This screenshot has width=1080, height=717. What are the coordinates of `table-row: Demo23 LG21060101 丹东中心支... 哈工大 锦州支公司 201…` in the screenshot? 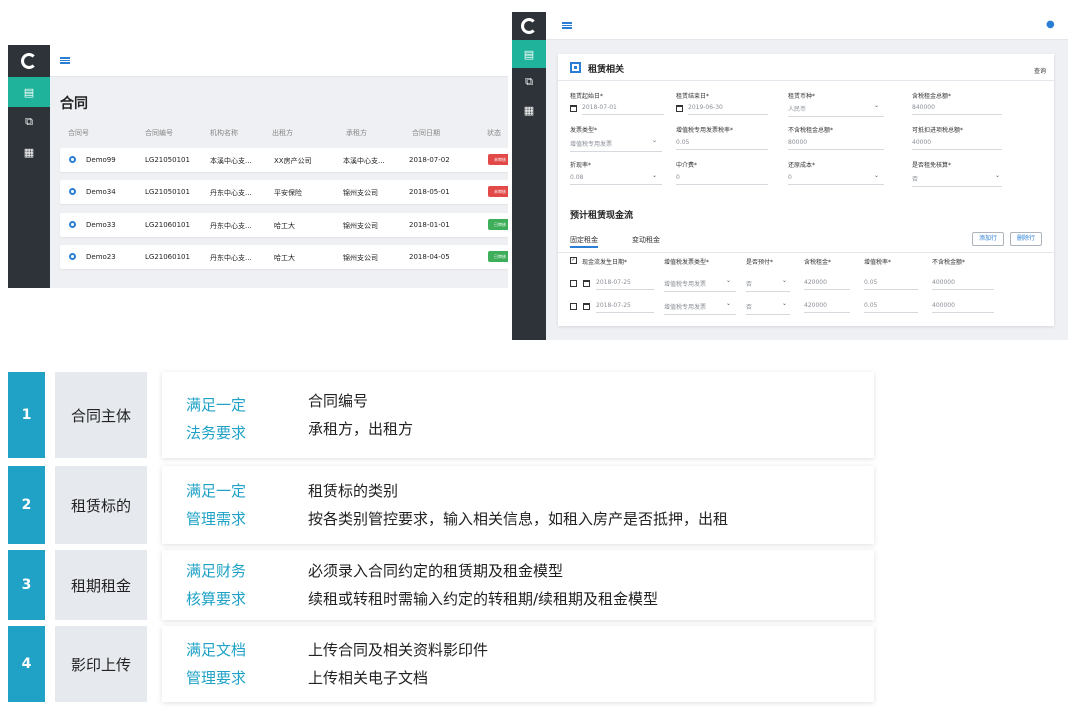 It's located at (284, 257).